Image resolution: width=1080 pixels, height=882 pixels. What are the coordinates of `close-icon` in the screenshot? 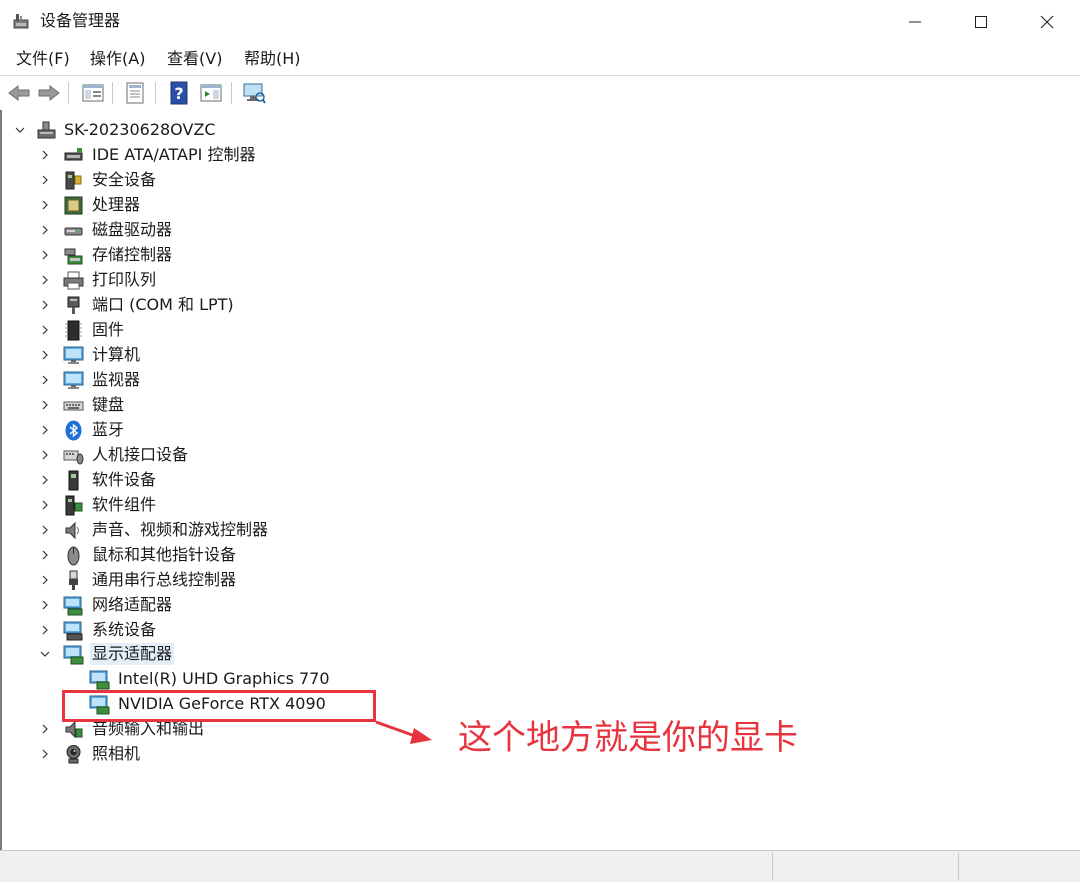 It's located at (1047, 22).